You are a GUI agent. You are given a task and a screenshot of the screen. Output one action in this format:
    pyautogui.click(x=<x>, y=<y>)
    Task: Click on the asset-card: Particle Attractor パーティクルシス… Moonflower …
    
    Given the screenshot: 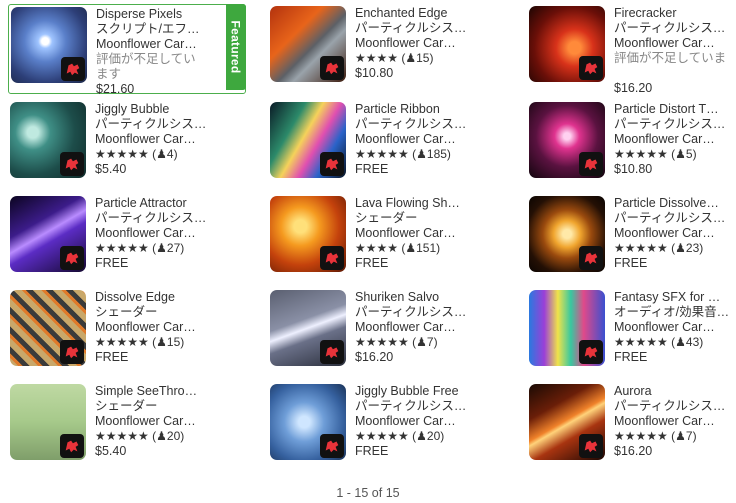 What is the action you would take?
    pyautogui.click(x=123, y=239)
    